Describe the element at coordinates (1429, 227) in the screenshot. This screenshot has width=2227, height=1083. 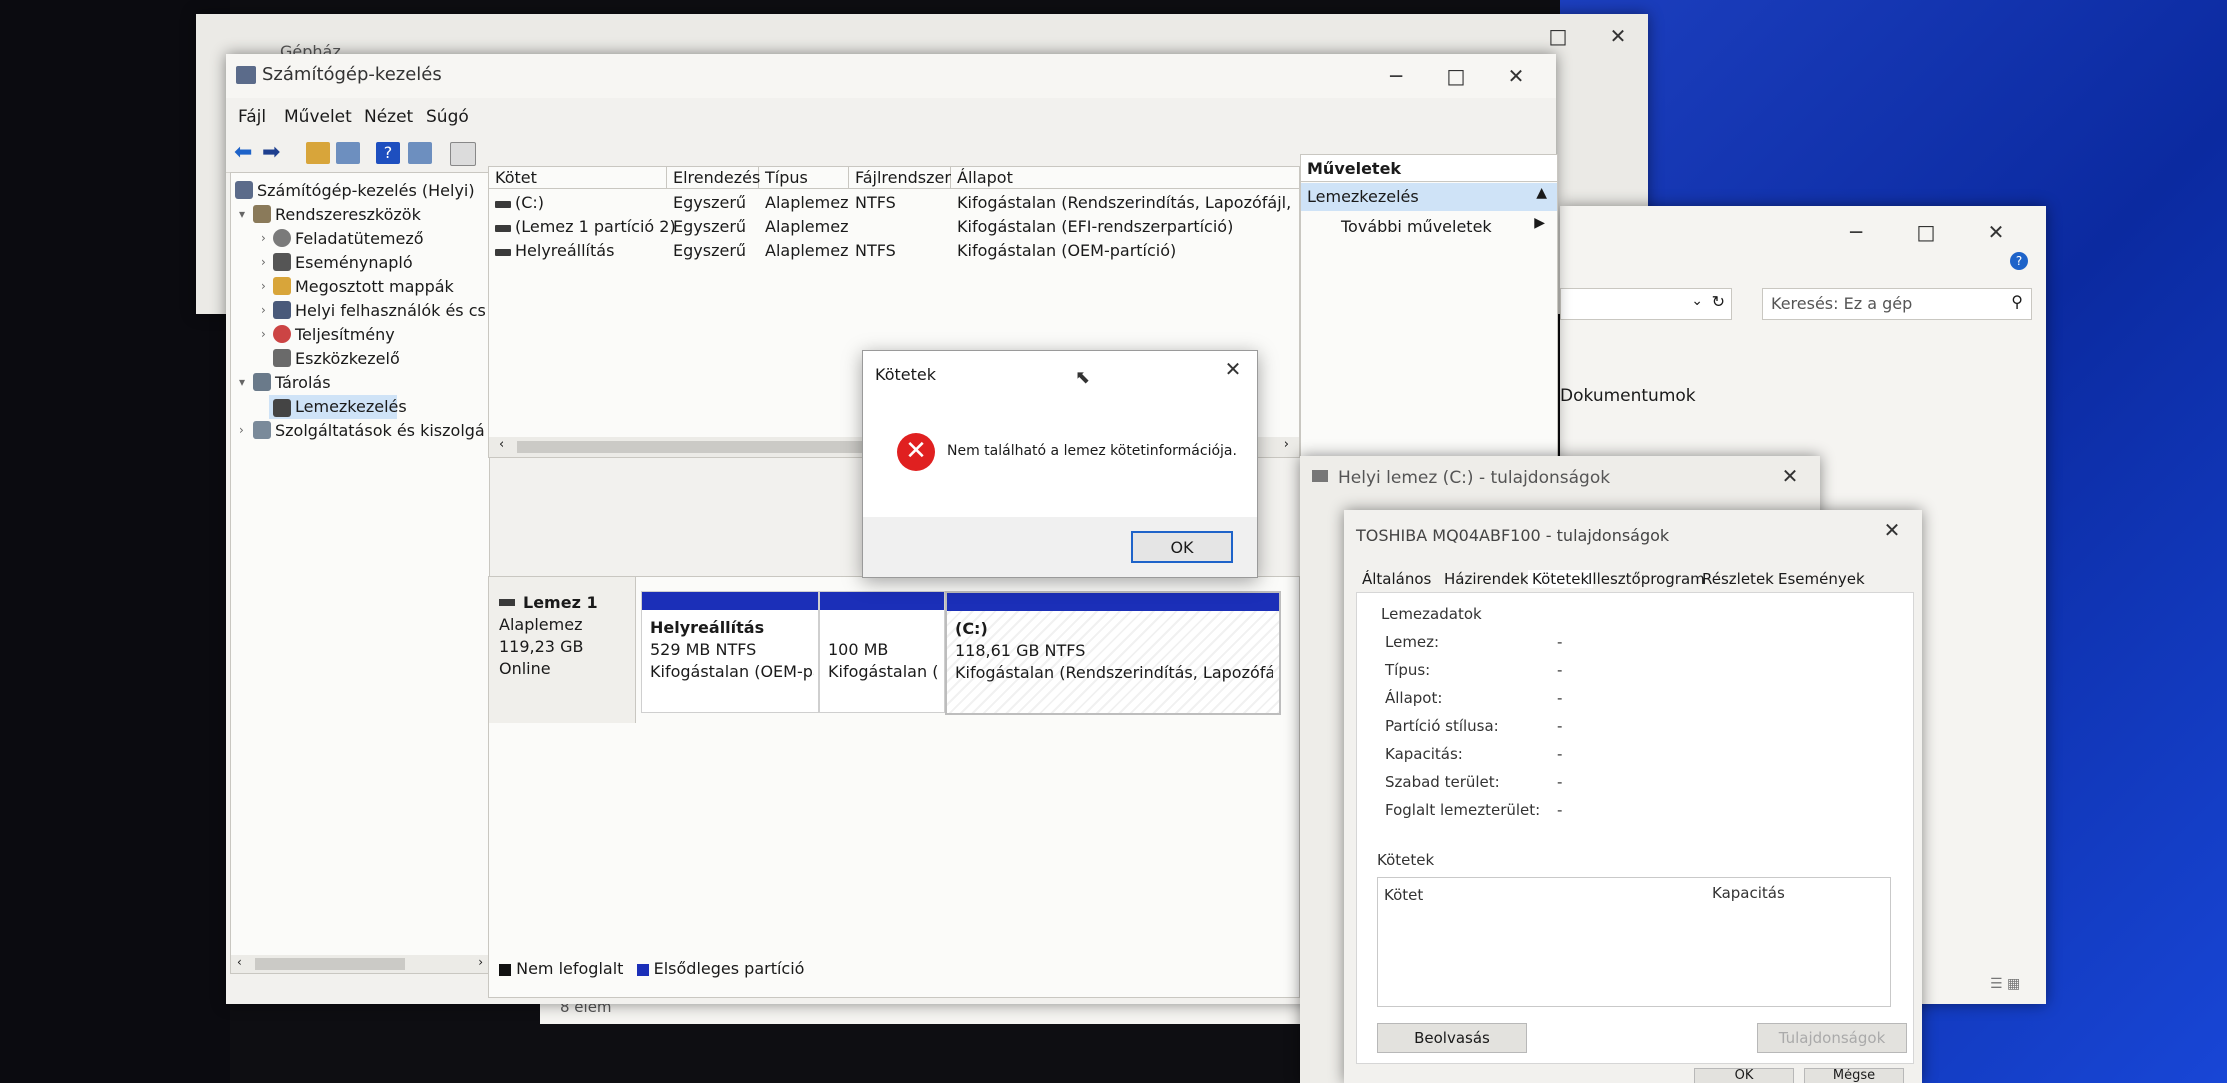
I see `more-actions: További műveletek ▶` at that location.